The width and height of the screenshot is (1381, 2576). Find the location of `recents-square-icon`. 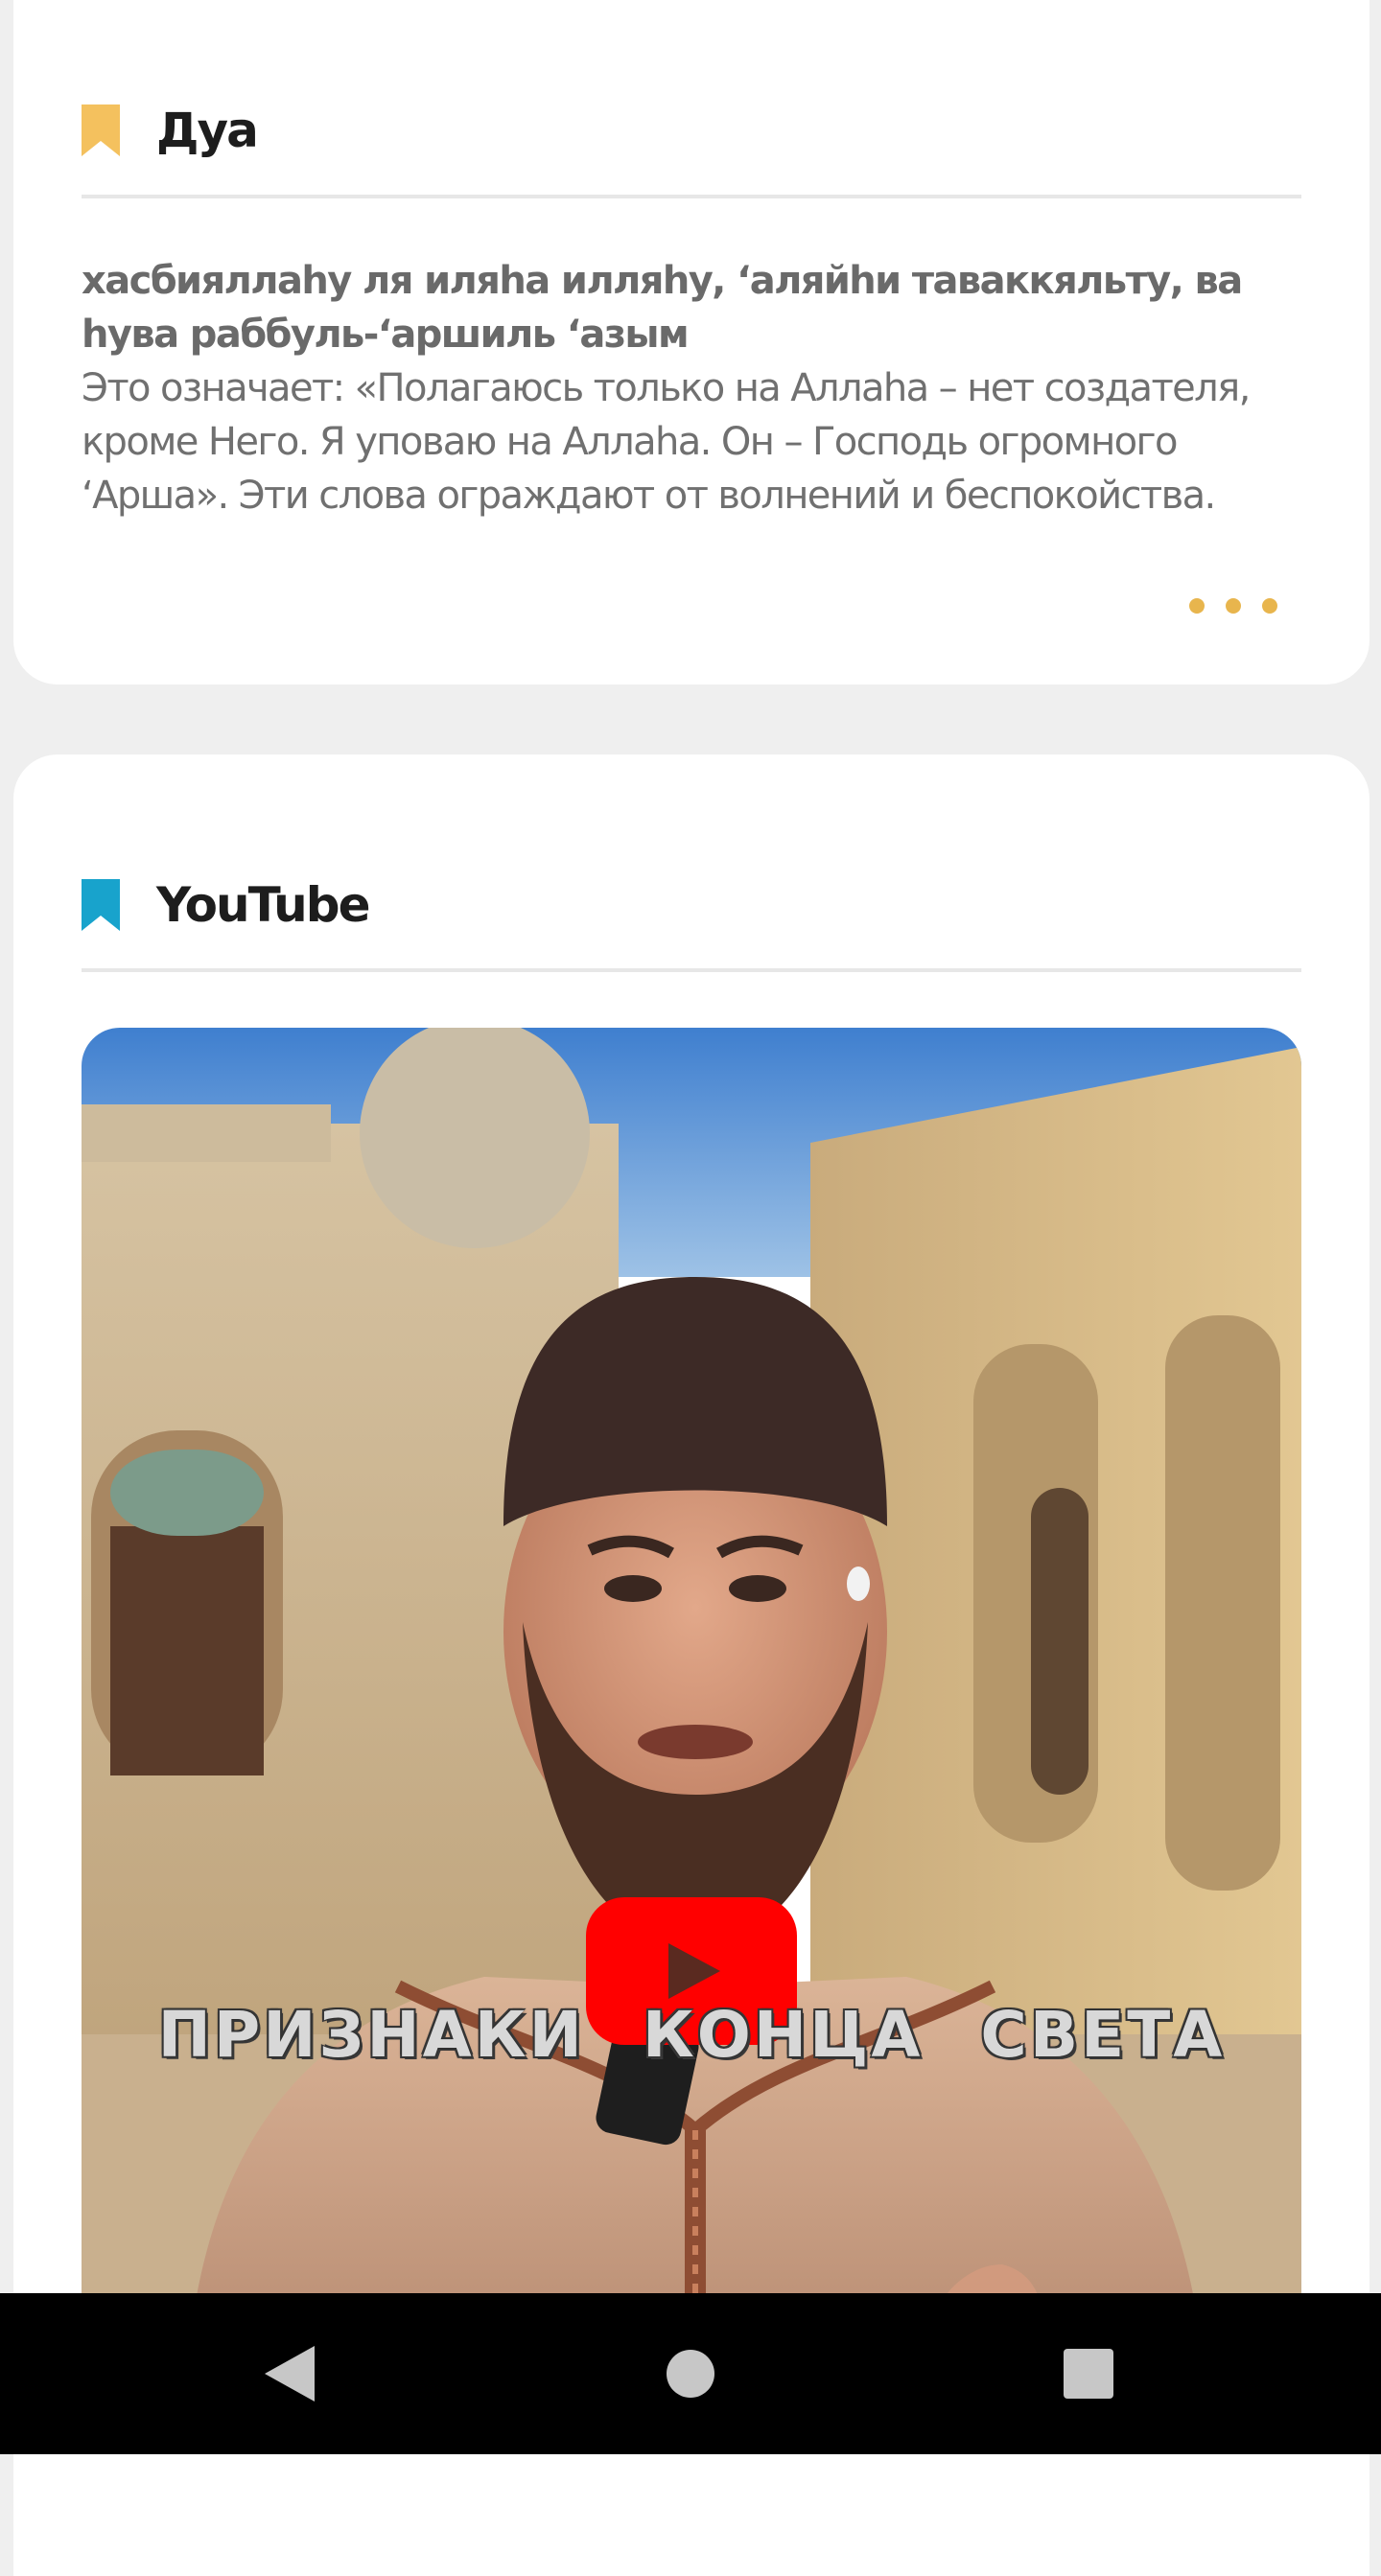

recents-square-icon is located at coordinates (1089, 2374).